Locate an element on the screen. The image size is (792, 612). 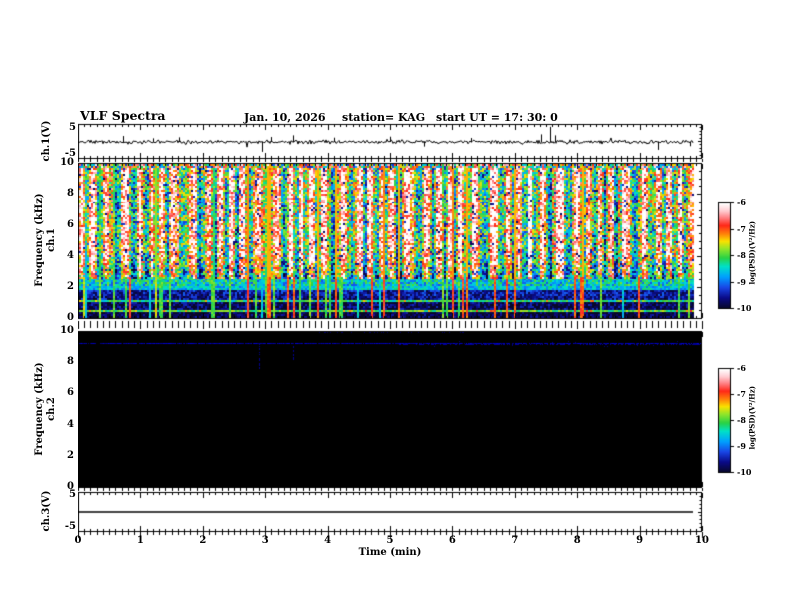
ch2spec-y-tick-label: 0 is located at coordinates (70, 486).